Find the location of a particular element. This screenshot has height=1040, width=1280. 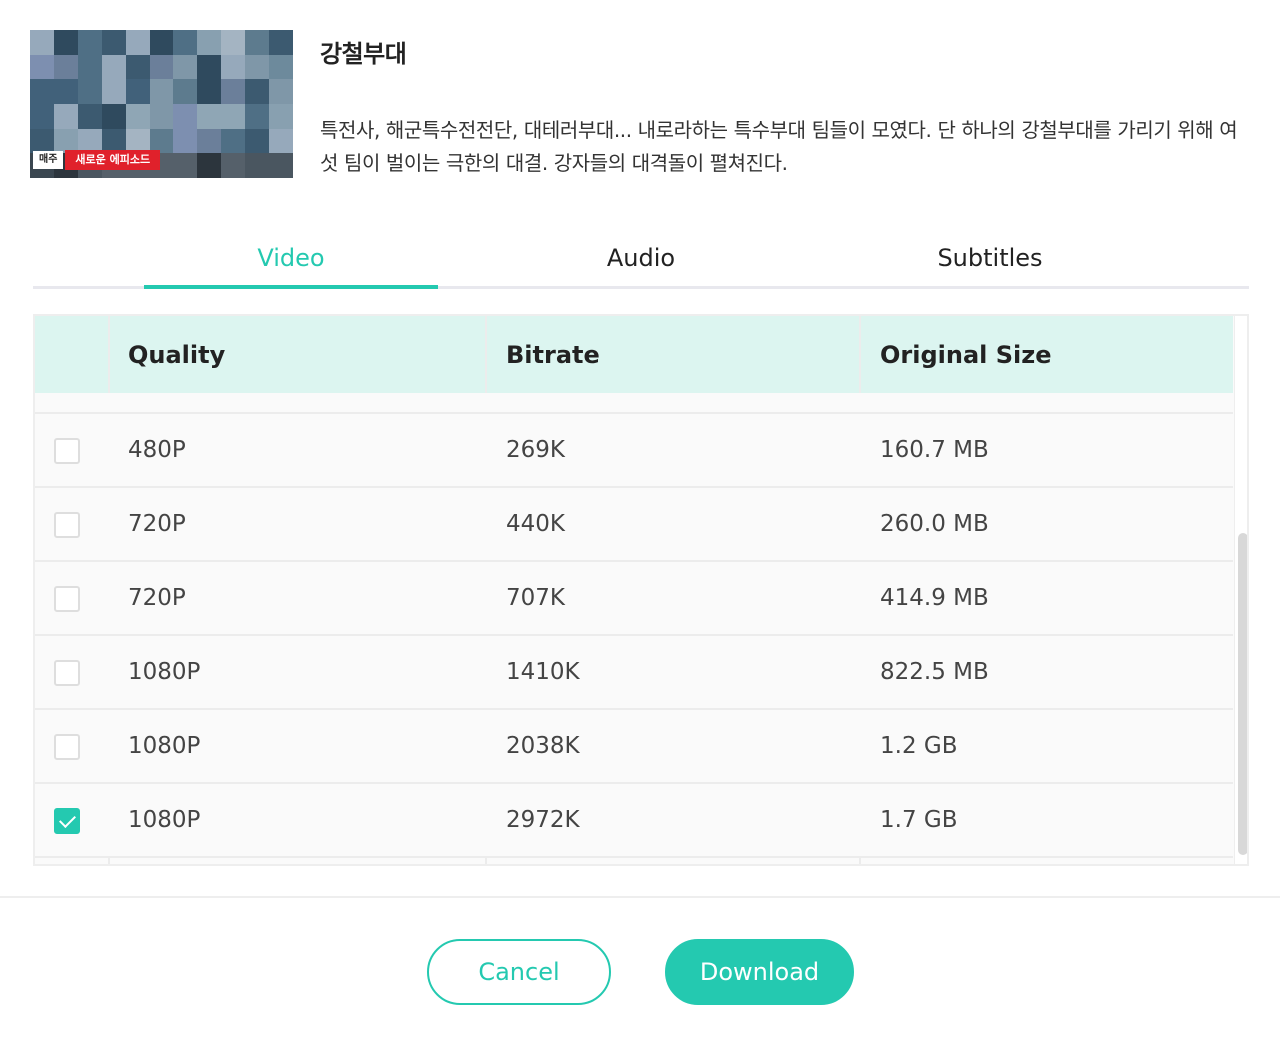

tab-bar: Video Audio Subtitles is located at coordinates (641, 257).